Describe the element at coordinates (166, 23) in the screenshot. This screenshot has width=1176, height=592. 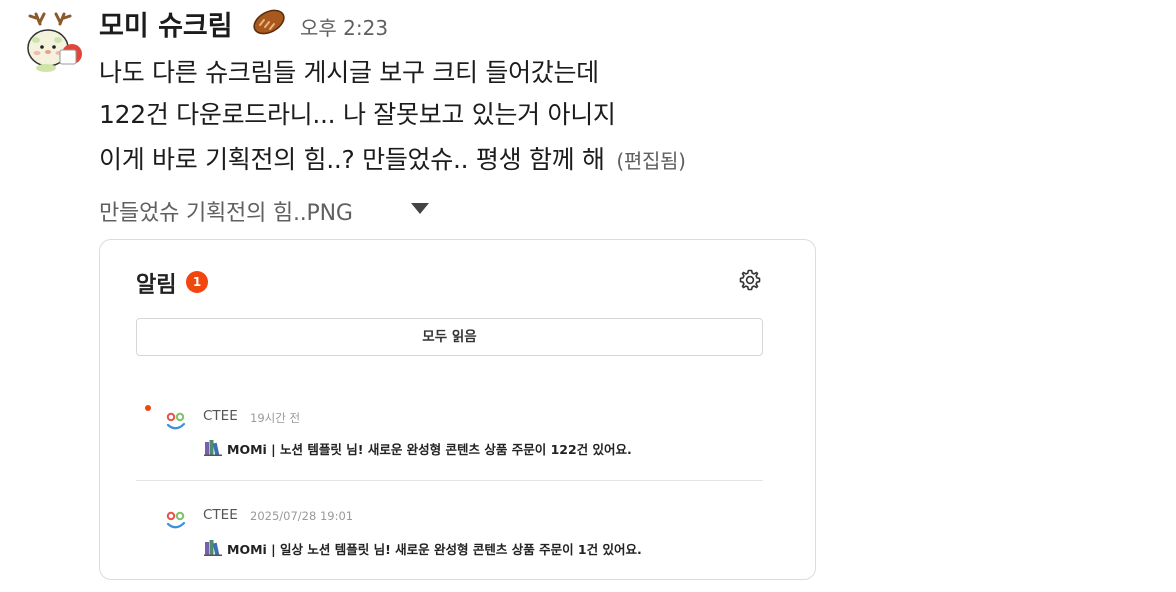
I see `sender-name: 모미 슈크림` at that location.